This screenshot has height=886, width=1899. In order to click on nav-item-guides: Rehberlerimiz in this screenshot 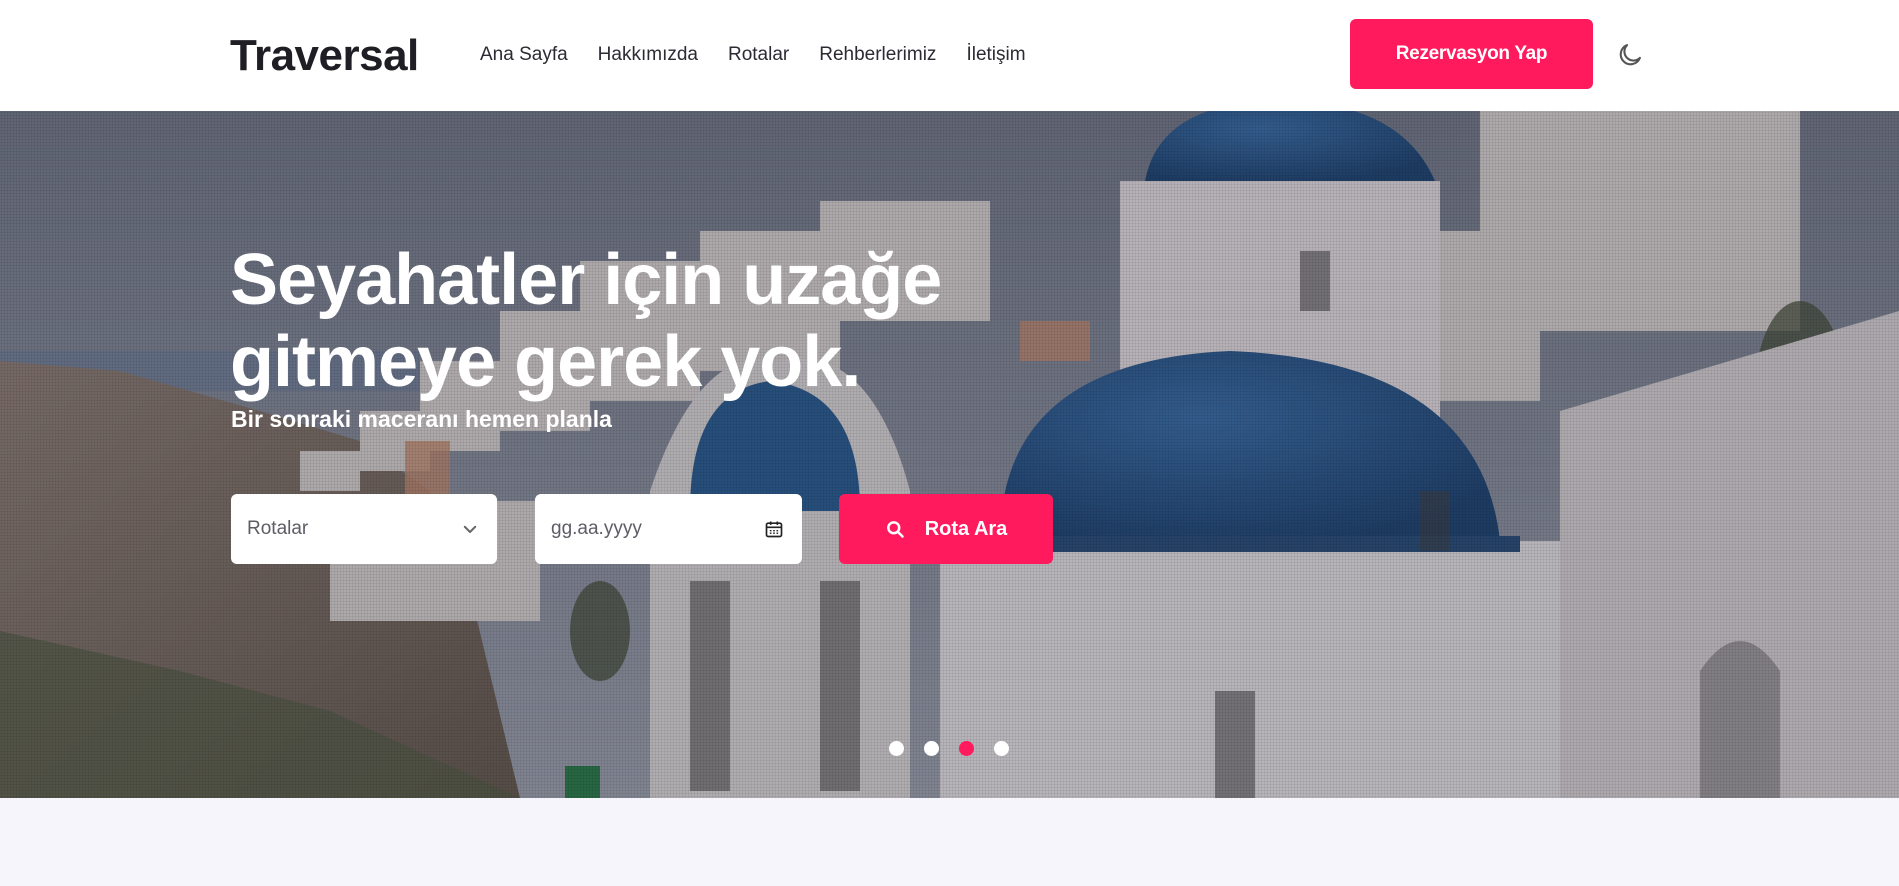, I will do `click(877, 55)`.